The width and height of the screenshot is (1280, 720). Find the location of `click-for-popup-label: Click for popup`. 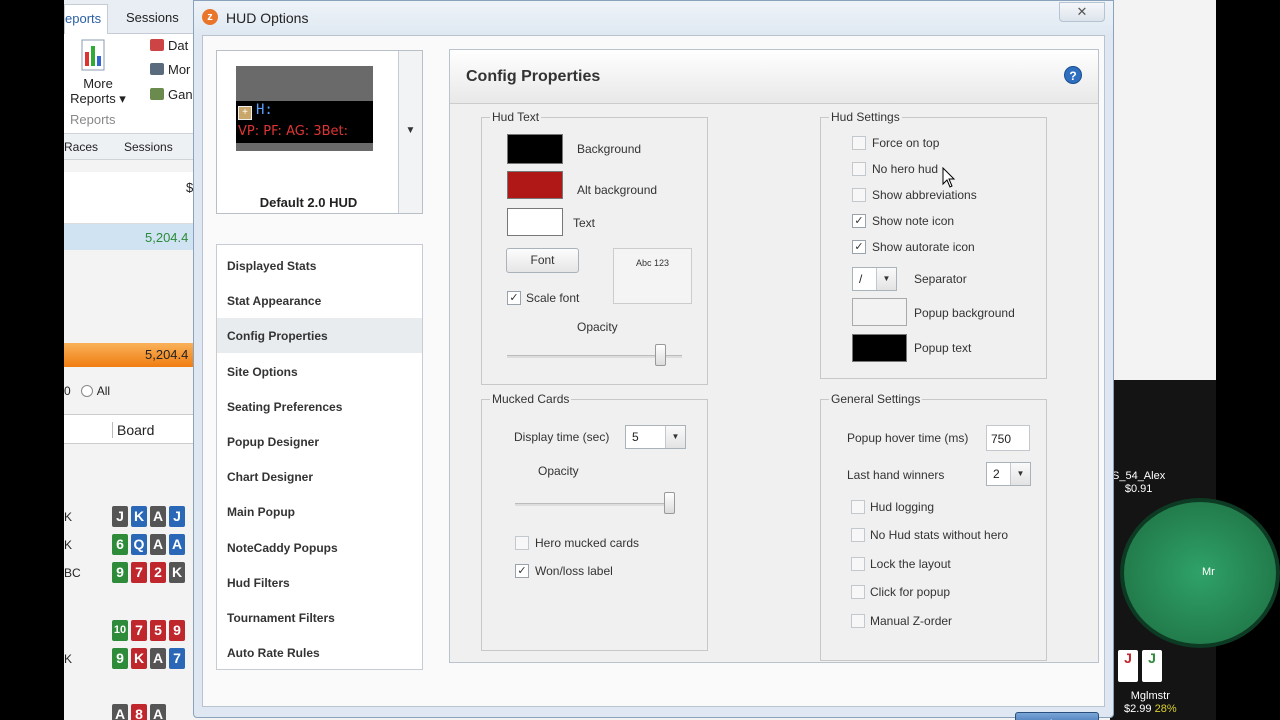

click-for-popup-label: Click for popup is located at coordinates (910, 592).